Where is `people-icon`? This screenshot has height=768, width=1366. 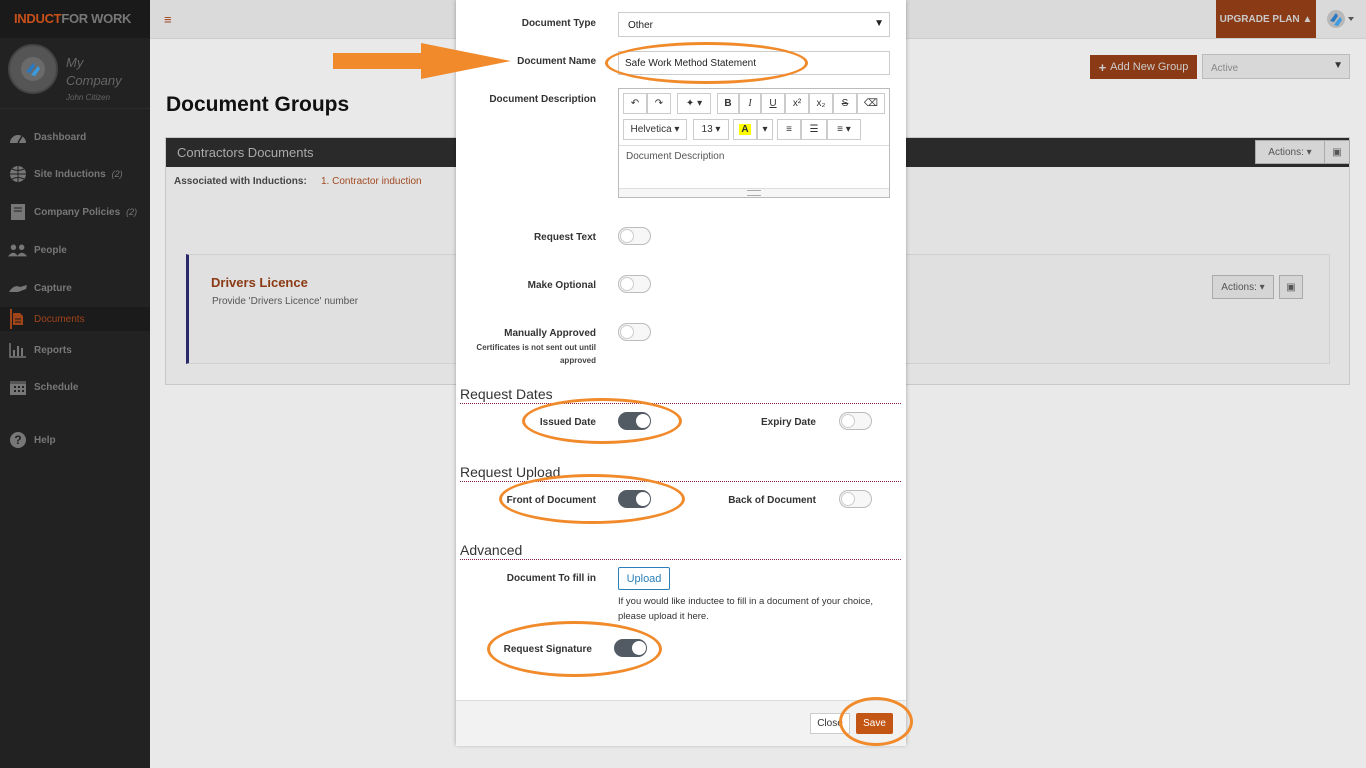
people-icon is located at coordinates (18, 250).